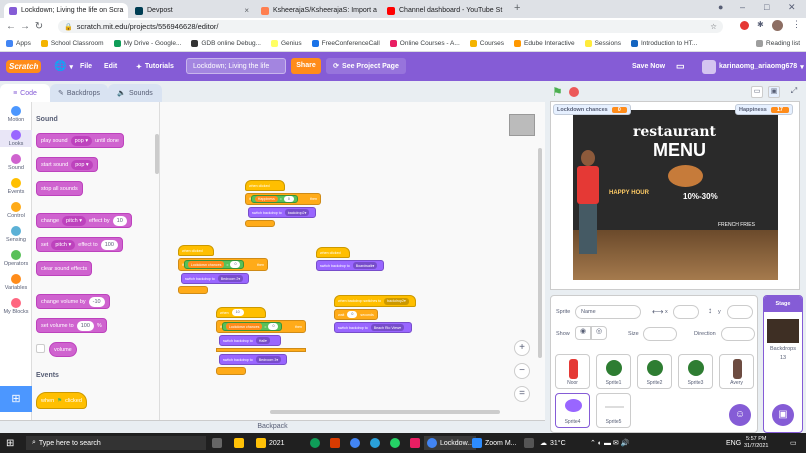 This screenshot has height=453, width=806. Describe the element at coordinates (517, 8) in the screenshot. I see `new-tab-button: +` at that location.